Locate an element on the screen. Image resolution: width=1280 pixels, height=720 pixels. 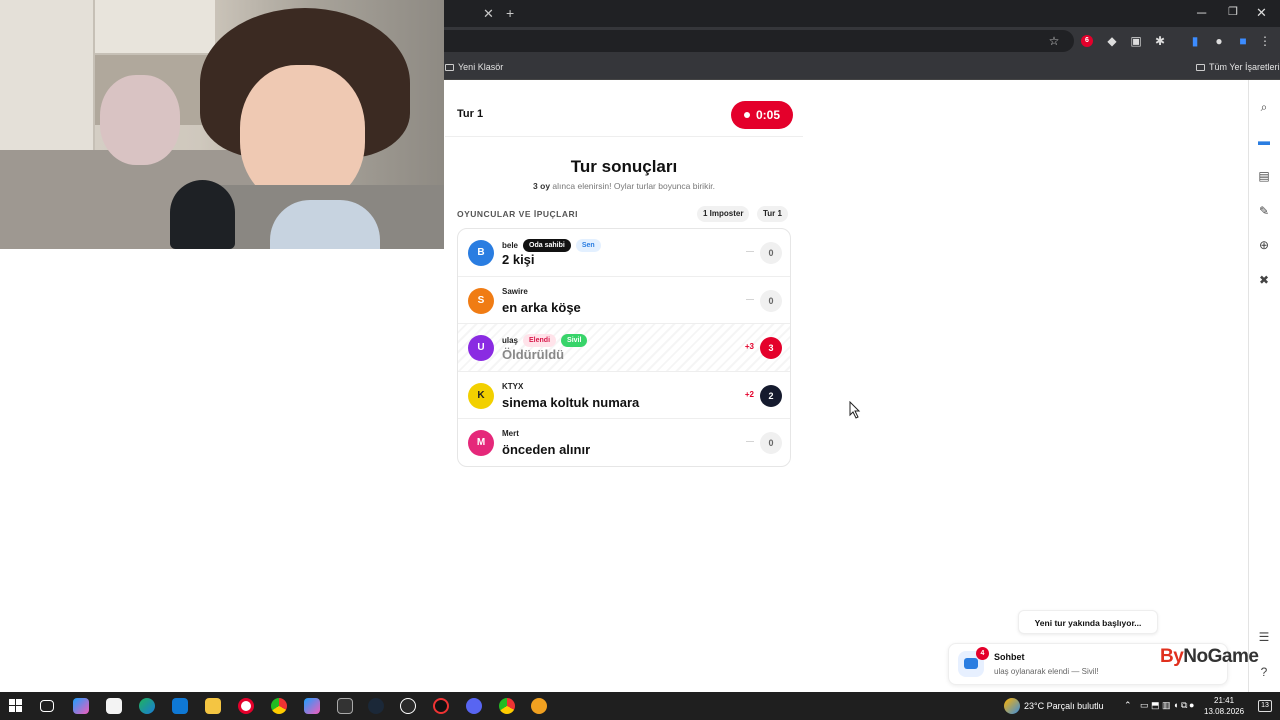
extension-badge: 6 is located at coordinates (1087, 41).